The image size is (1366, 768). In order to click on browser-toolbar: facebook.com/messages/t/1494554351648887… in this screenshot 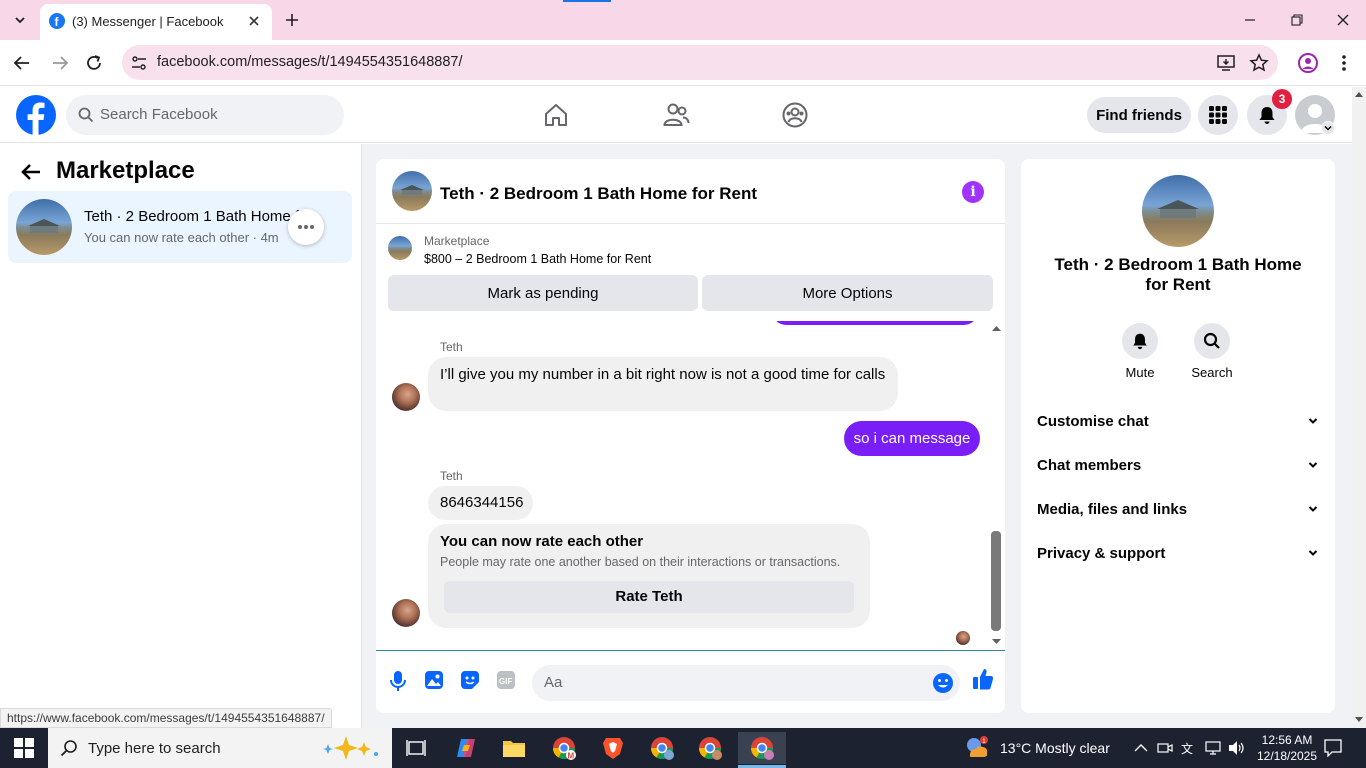, I will do `click(683, 63)`.